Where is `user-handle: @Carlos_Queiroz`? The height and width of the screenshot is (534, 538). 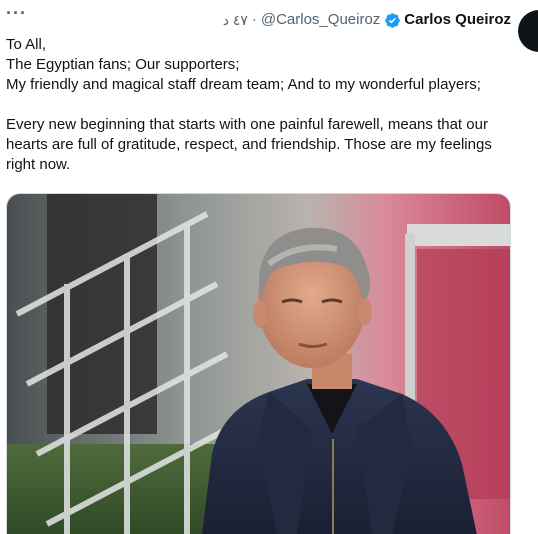
user-handle: @Carlos_Queiroz is located at coordinates (320, 20).